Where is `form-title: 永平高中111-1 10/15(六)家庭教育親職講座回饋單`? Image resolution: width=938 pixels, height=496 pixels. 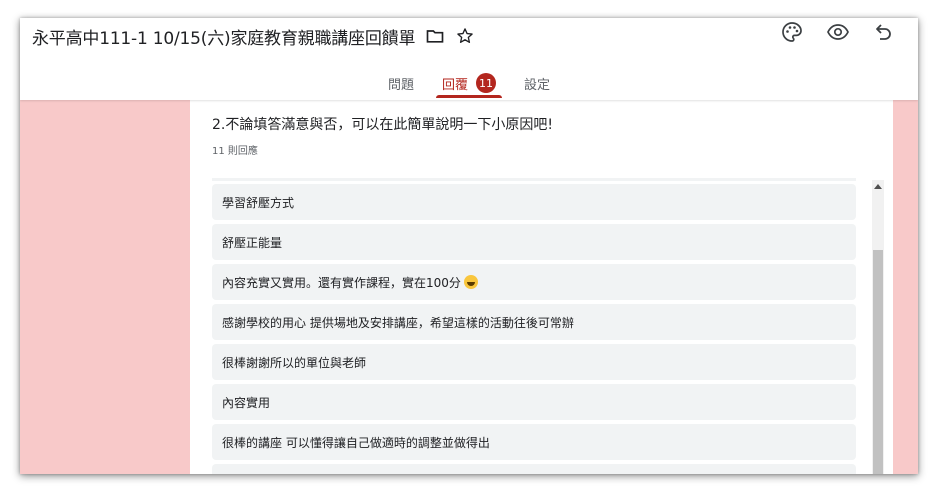 form-title: 永平高中111-1 10/15(六)家庭教育親職講座回饋單 is located at coordinates (223, 36).